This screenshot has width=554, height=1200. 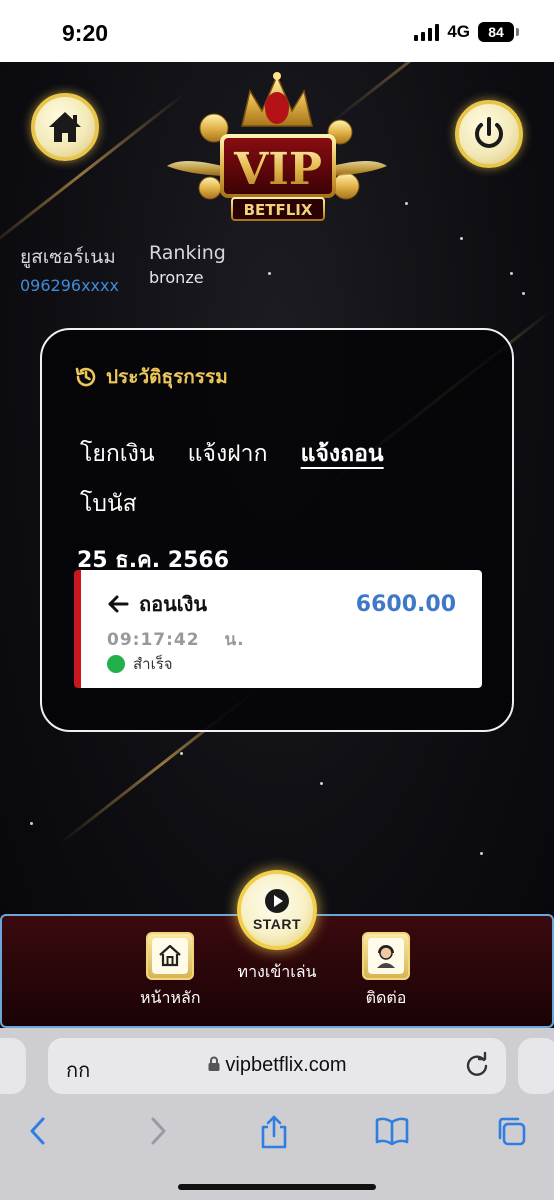 I want to click on status-icons: 4G 84, so click(x=466, y=32).